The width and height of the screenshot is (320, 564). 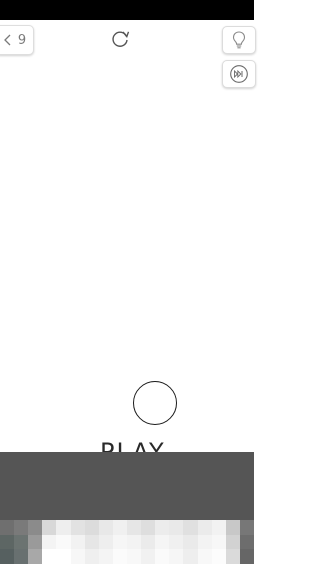 I want to click on skip-forward-icon, so click(x=239, y=74).